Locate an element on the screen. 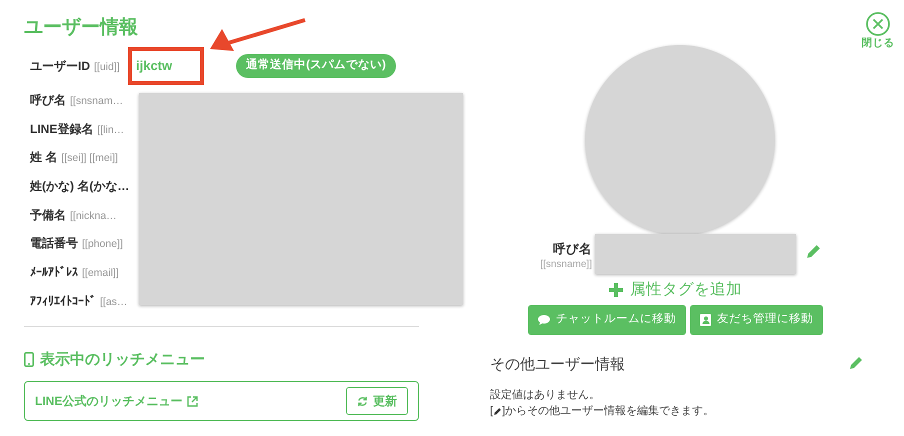  action-button: 友だち管理に移動 is located at coordinates (756, 320).